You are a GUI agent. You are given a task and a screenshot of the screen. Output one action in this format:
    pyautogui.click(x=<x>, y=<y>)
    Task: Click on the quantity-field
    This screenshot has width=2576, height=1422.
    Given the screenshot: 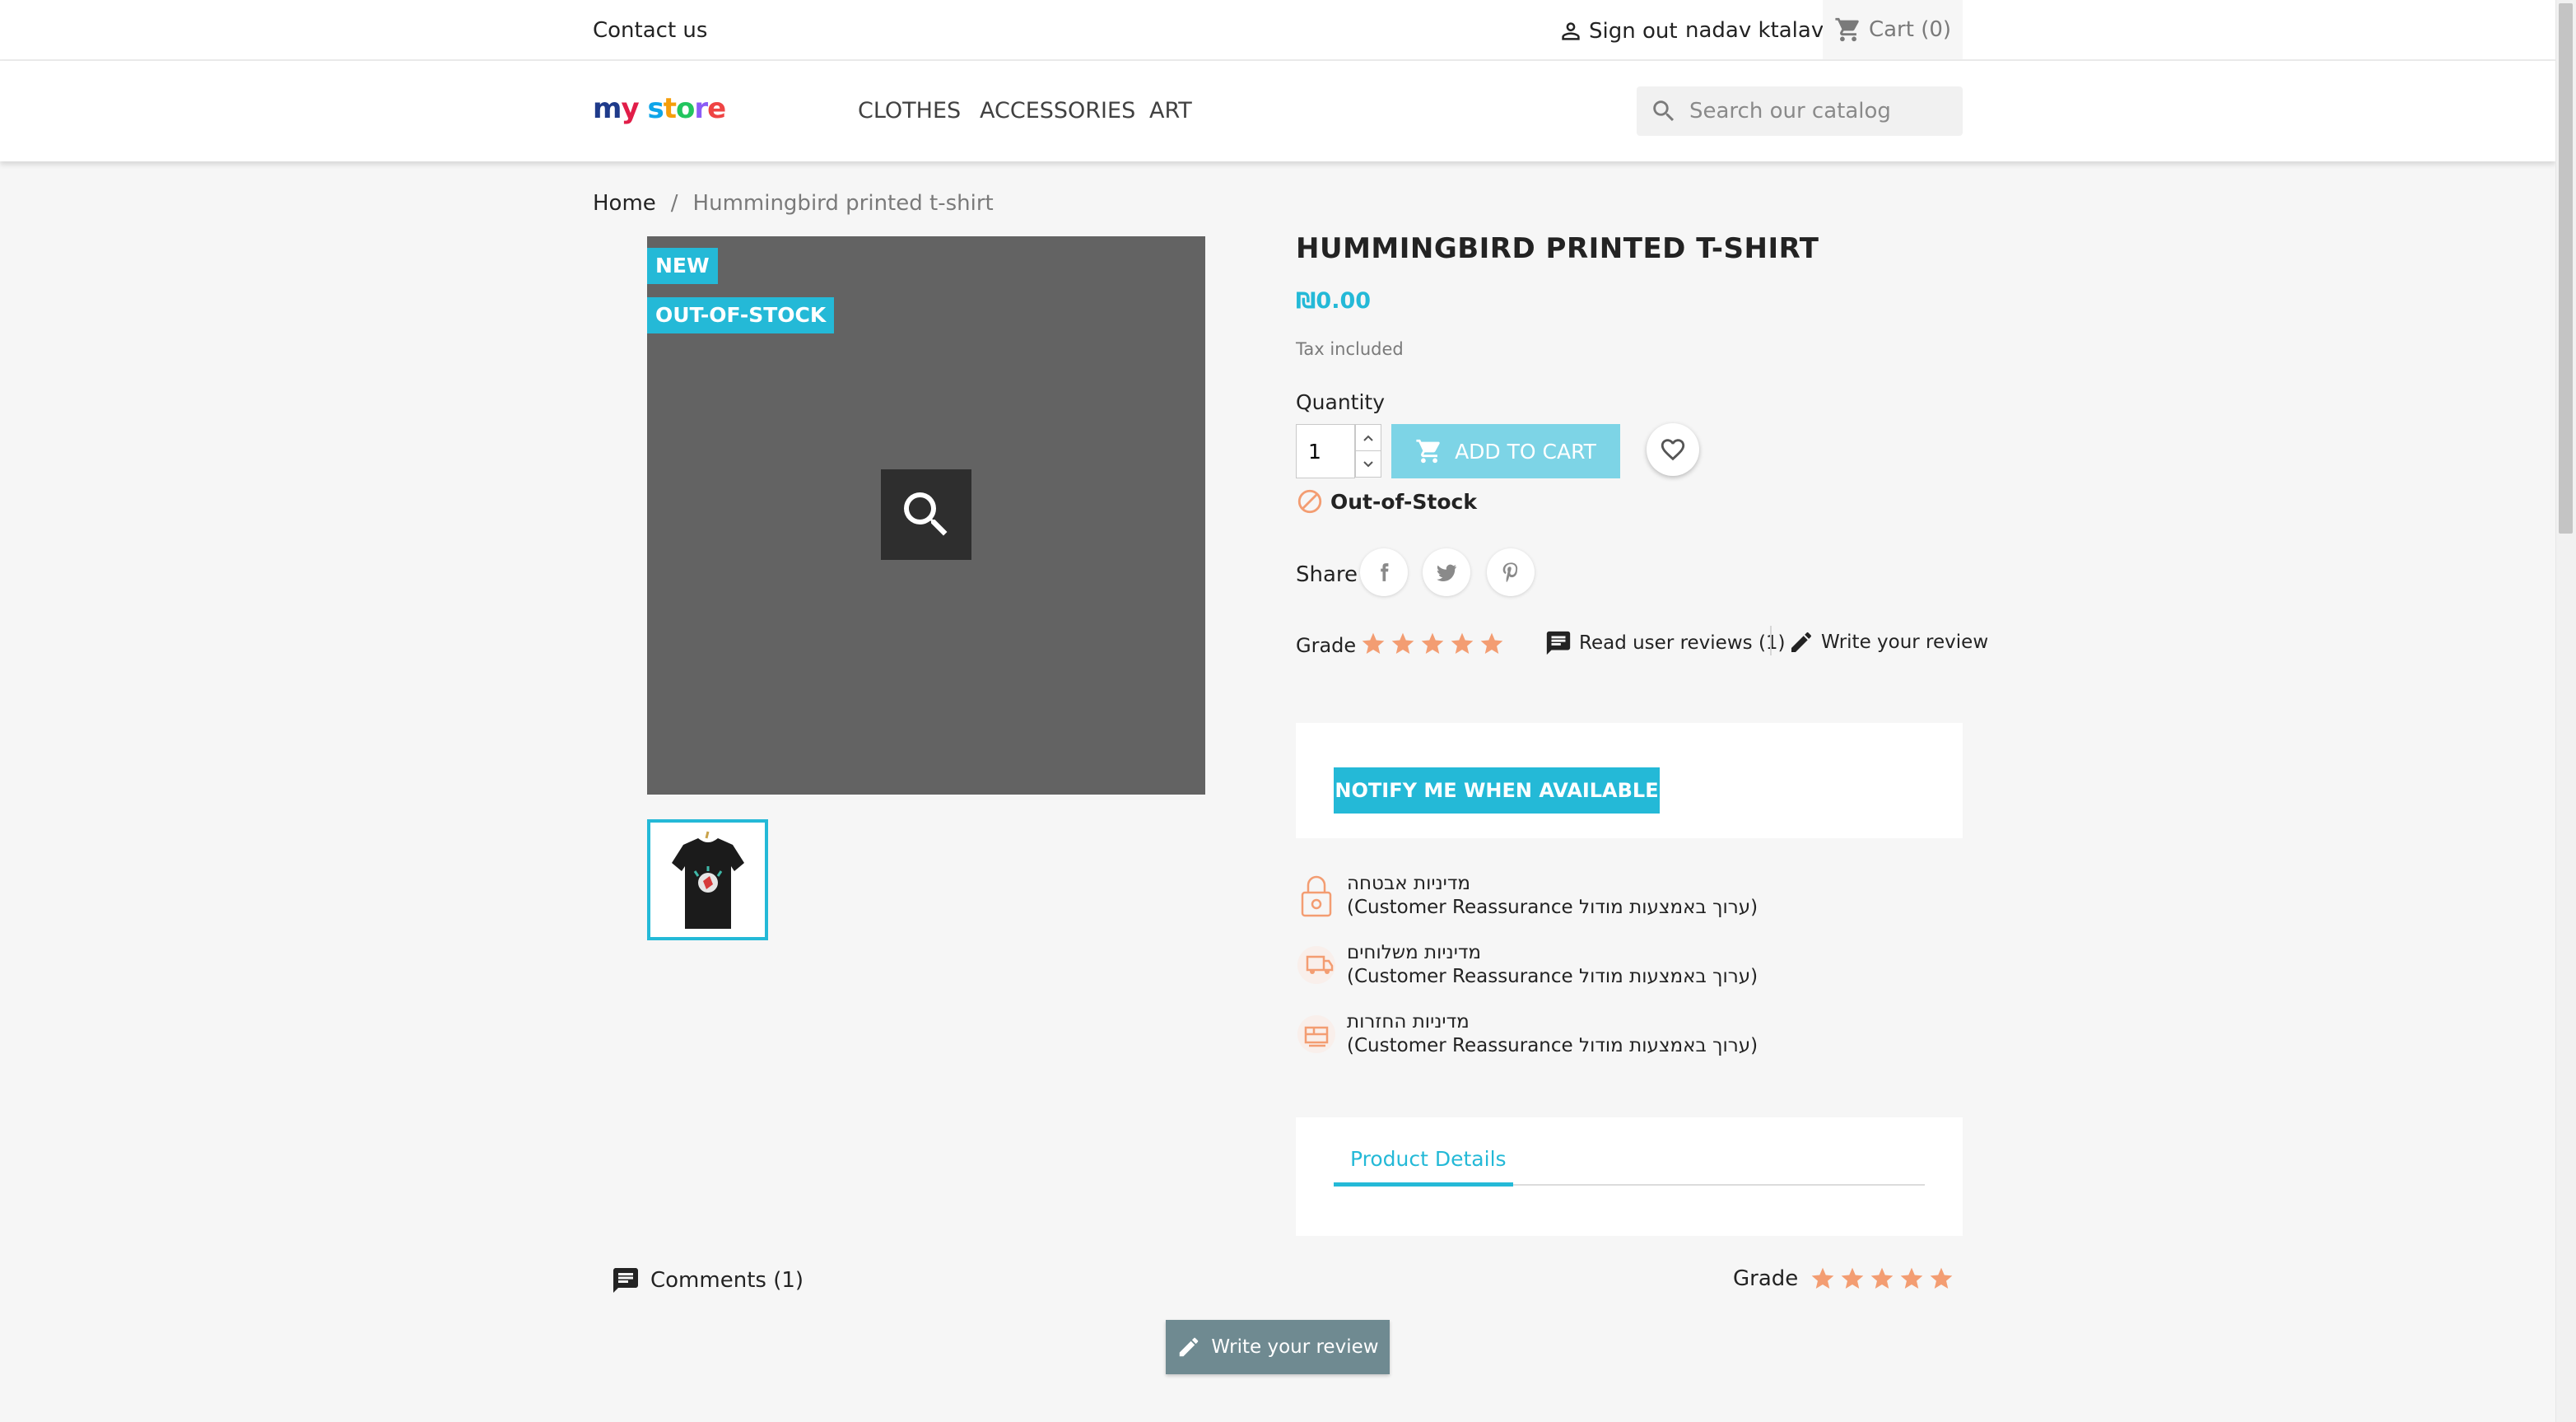 What is the action you would take?
    pyautogui.click(x=1325, y=451)
    